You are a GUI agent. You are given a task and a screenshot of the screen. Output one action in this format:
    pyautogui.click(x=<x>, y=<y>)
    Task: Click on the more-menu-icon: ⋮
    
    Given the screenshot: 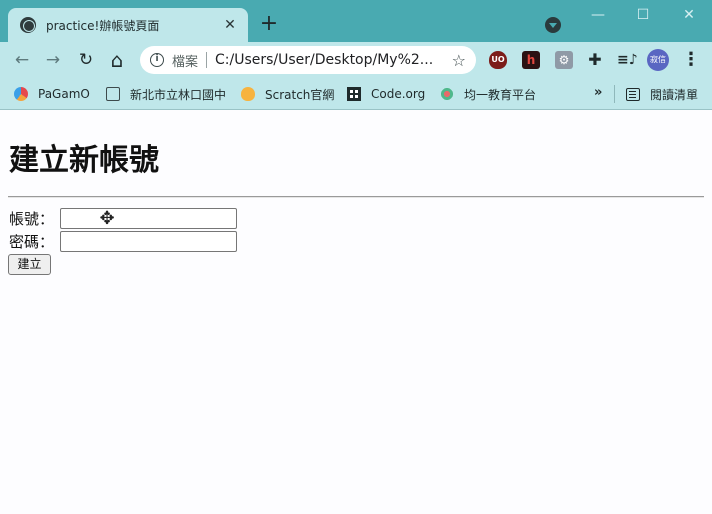 What is the action you would take?
    pyautogui.click(x=691, y=60)
    